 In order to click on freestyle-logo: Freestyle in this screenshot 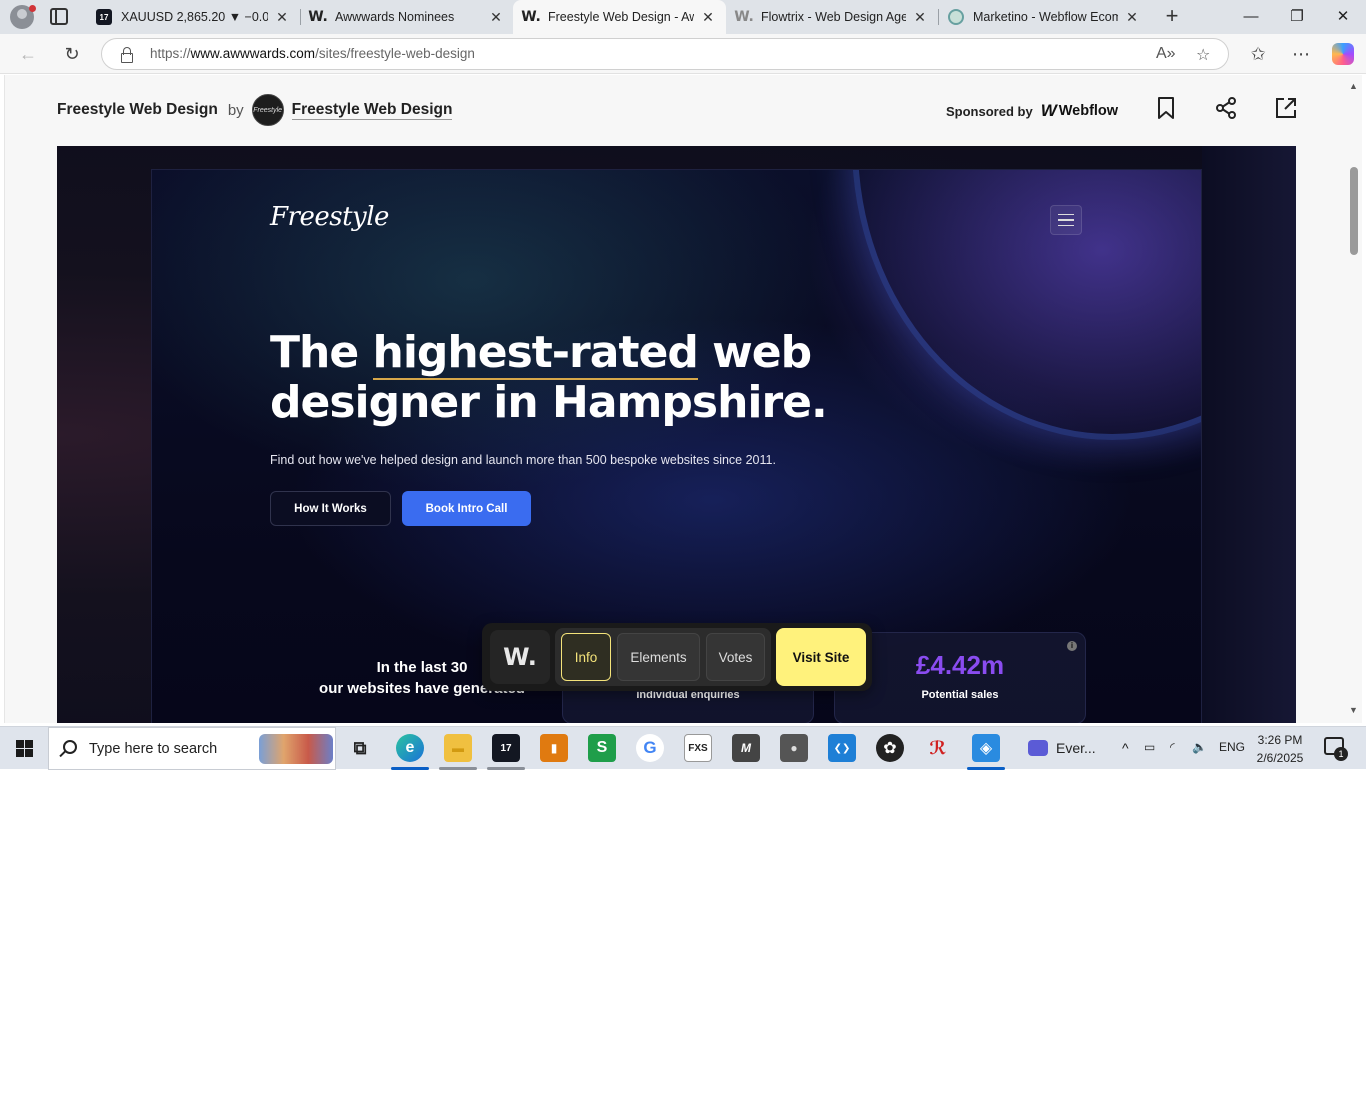, I will do `click(329, 217)`.